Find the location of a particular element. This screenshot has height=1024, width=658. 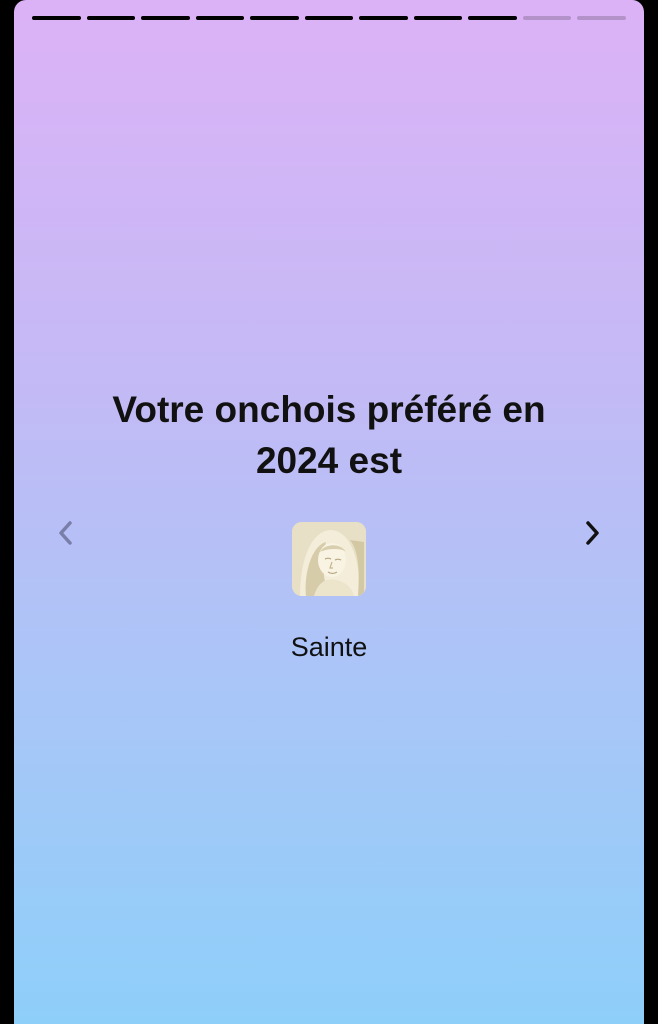

chevron-left-icon is located at coordinates (65, 533).